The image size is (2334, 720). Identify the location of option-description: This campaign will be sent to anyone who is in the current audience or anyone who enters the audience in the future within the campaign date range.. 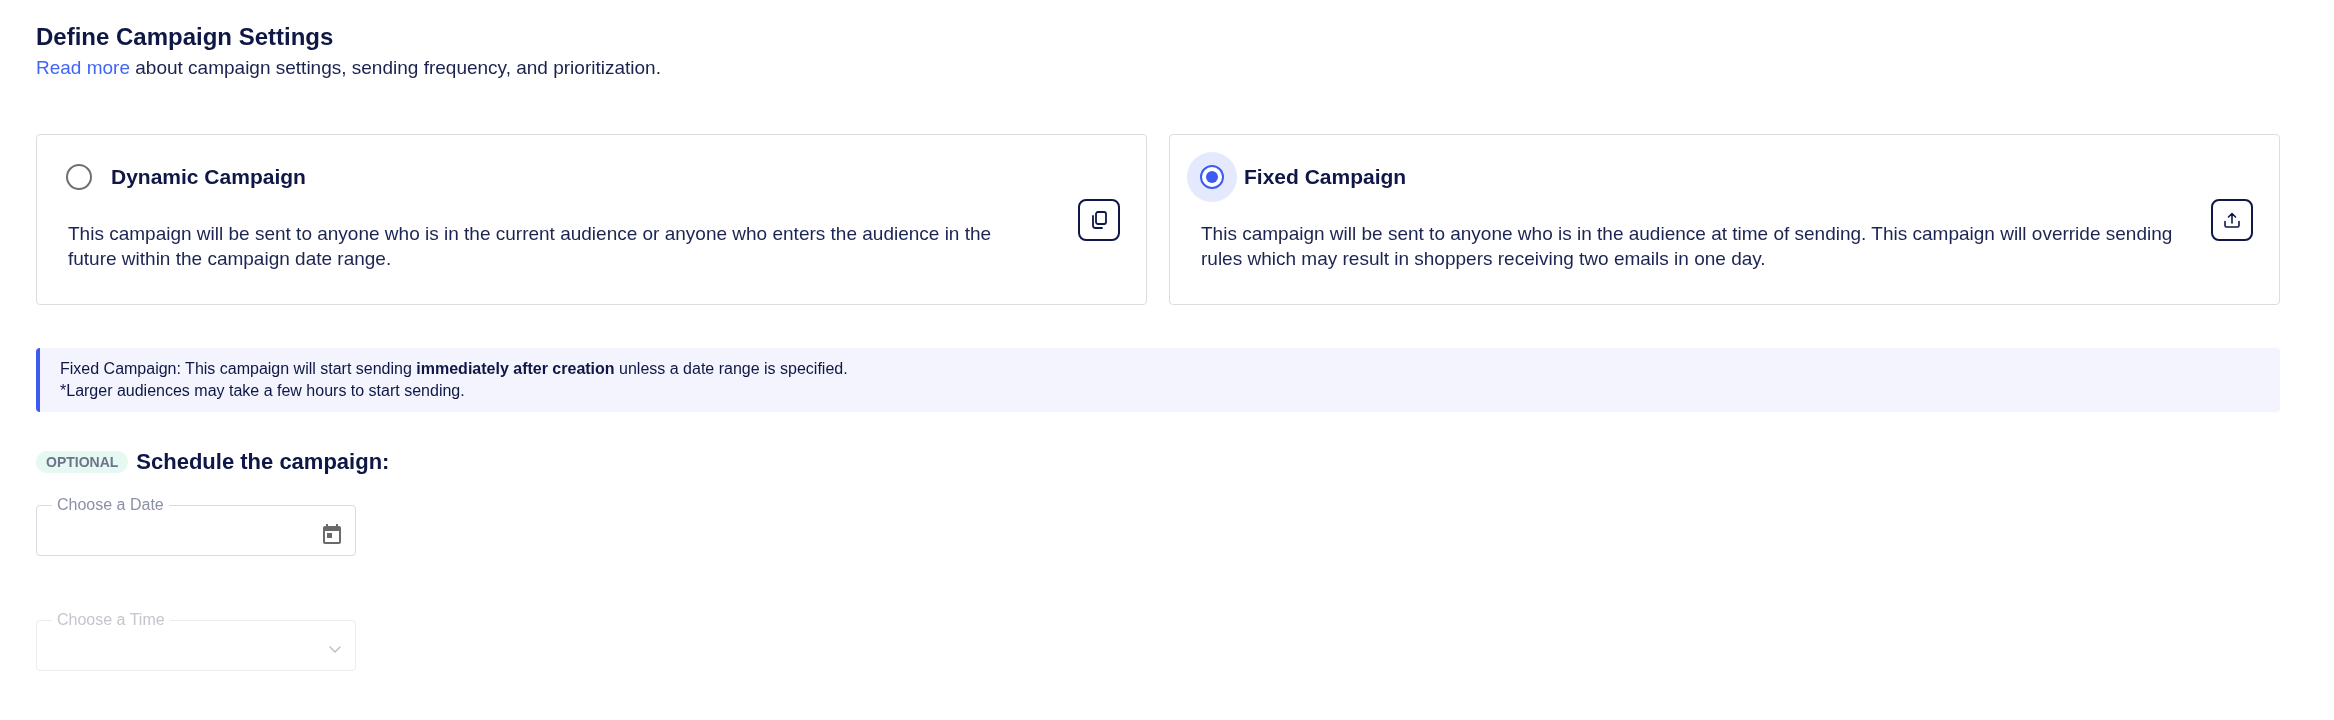
(530, 246).